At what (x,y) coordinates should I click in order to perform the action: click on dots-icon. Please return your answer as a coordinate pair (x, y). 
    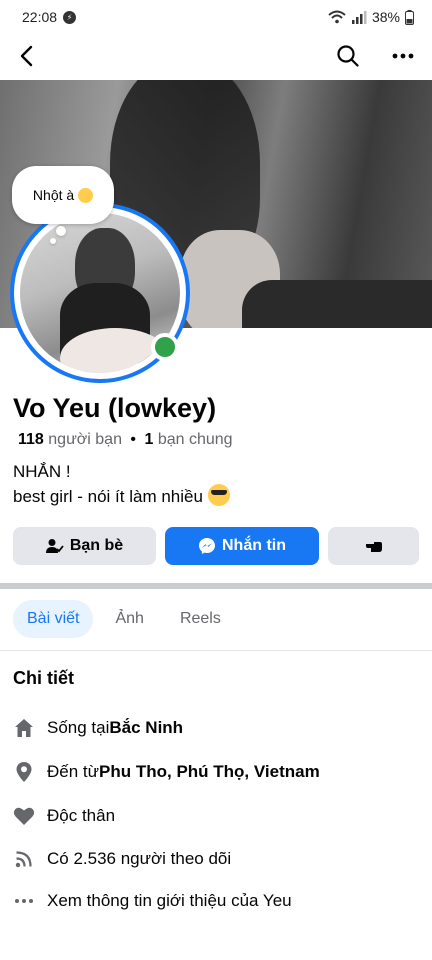
    Looking at the image, I should click on (24, 901).